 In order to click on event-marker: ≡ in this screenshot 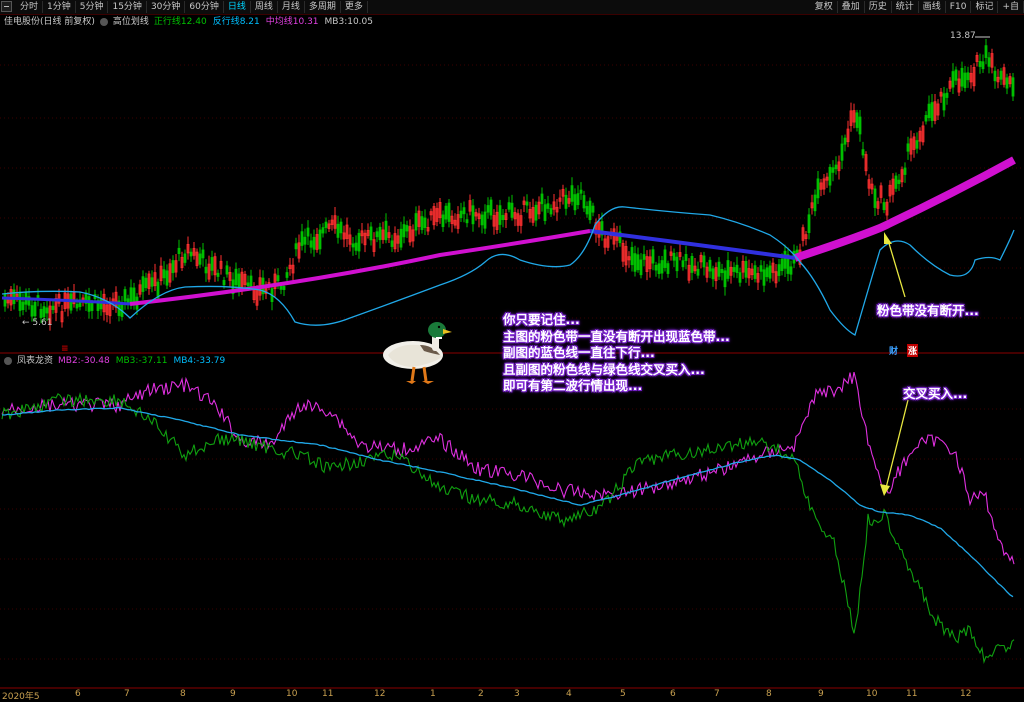, I will do `click(65, 349)`.